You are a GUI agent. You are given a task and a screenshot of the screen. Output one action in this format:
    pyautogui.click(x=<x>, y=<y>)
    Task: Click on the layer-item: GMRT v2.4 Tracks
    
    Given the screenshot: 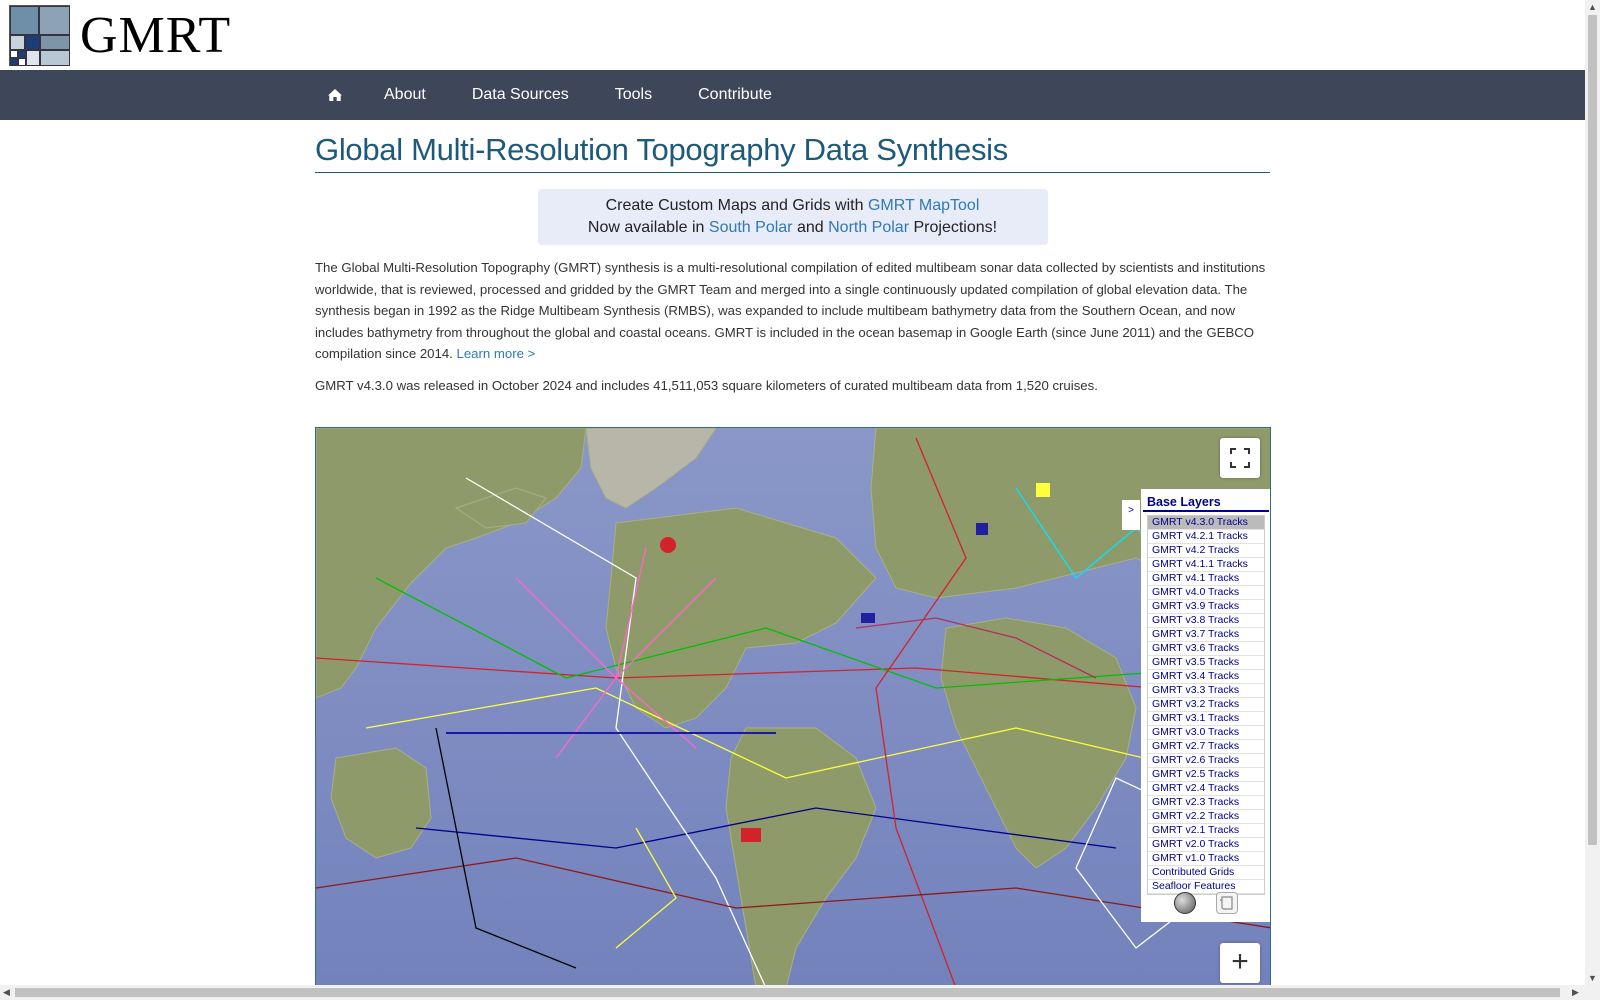 What is the action you would take?
    pyautogui.click(x=1206, y=789)
    